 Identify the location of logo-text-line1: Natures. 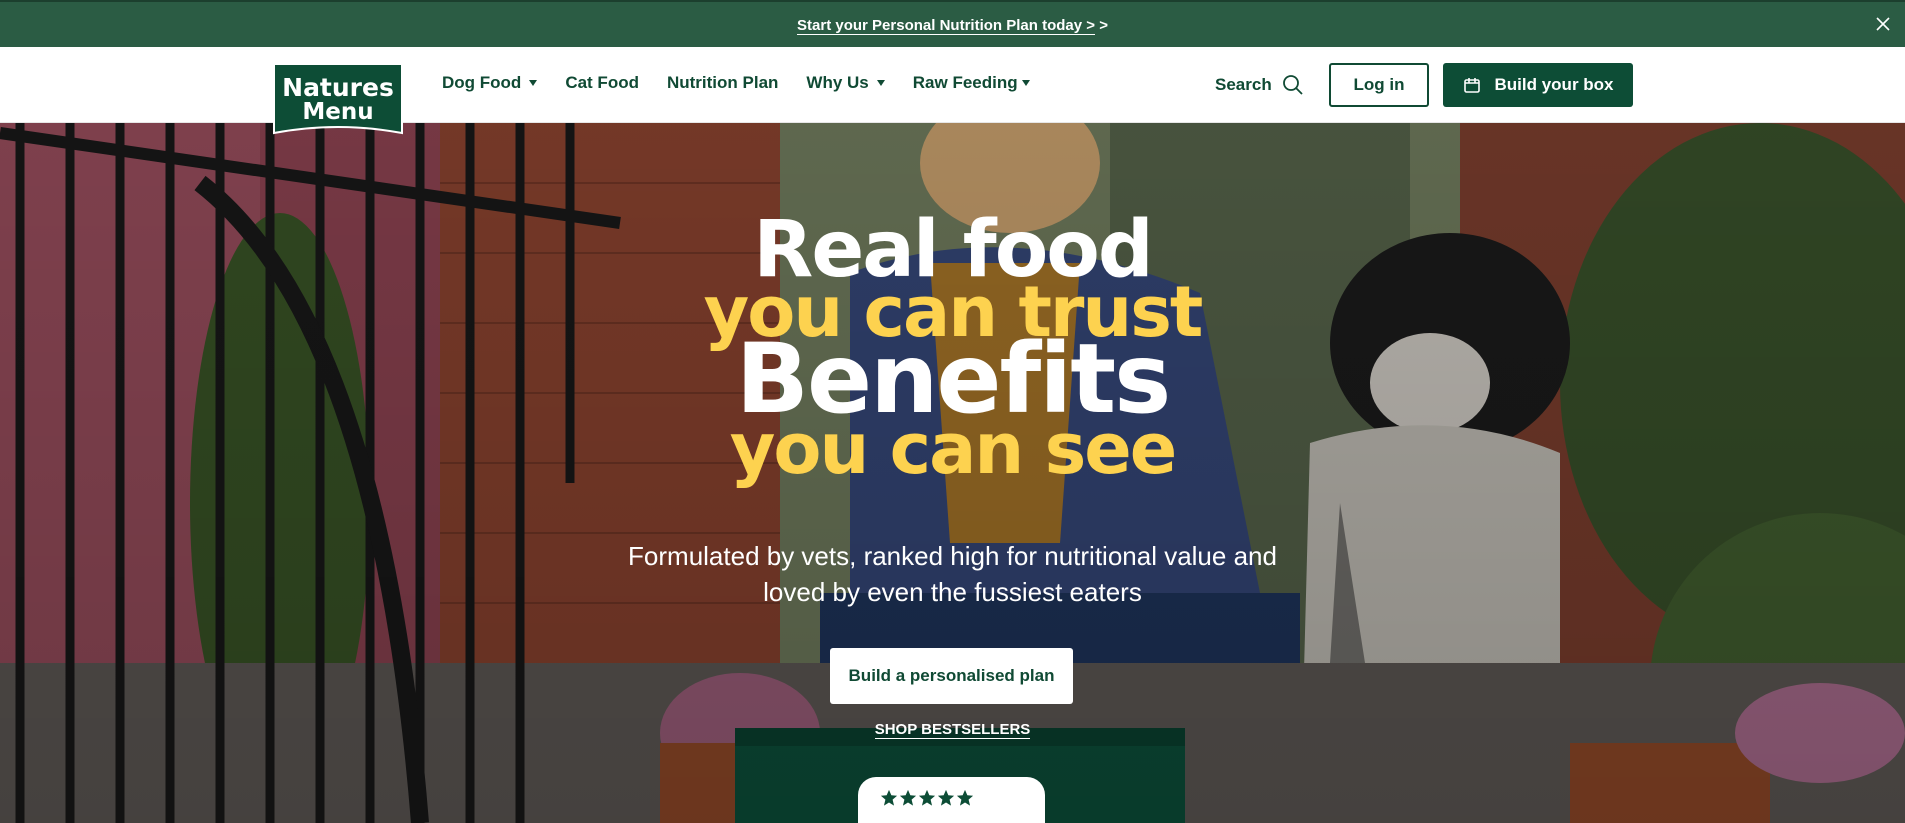
(338, 87).